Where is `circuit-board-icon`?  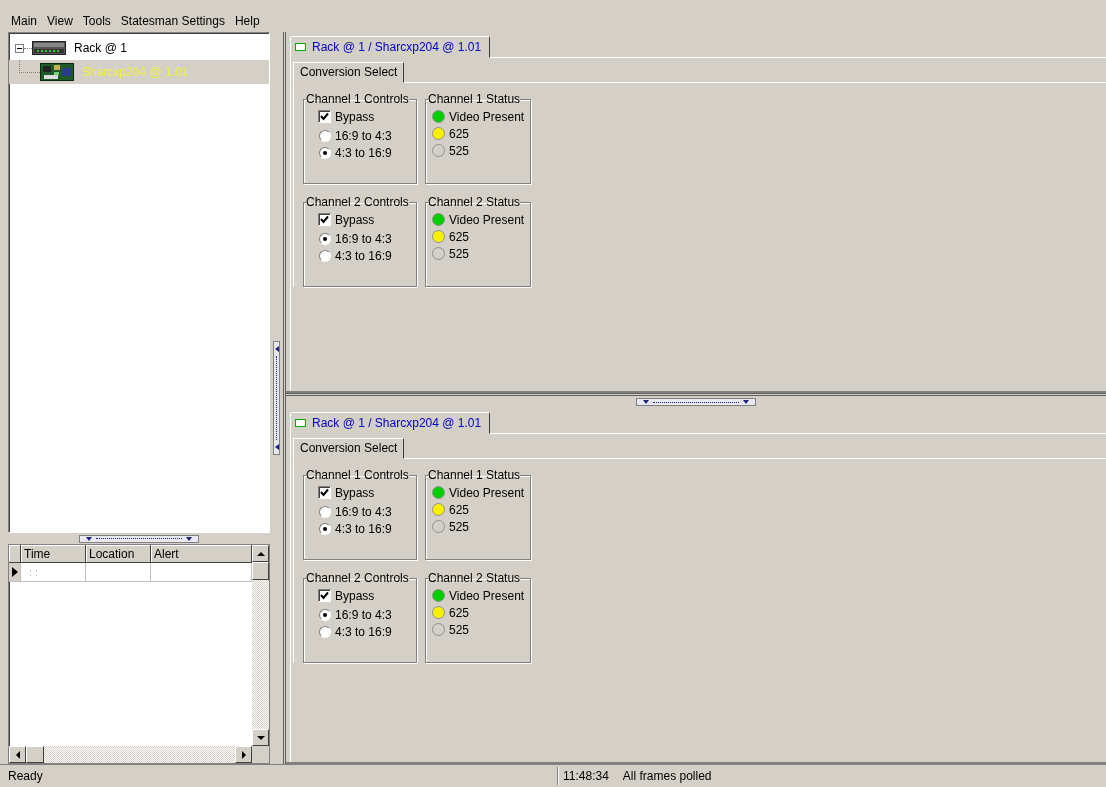 circuit-board-icon is located at coordinates (57, 72).